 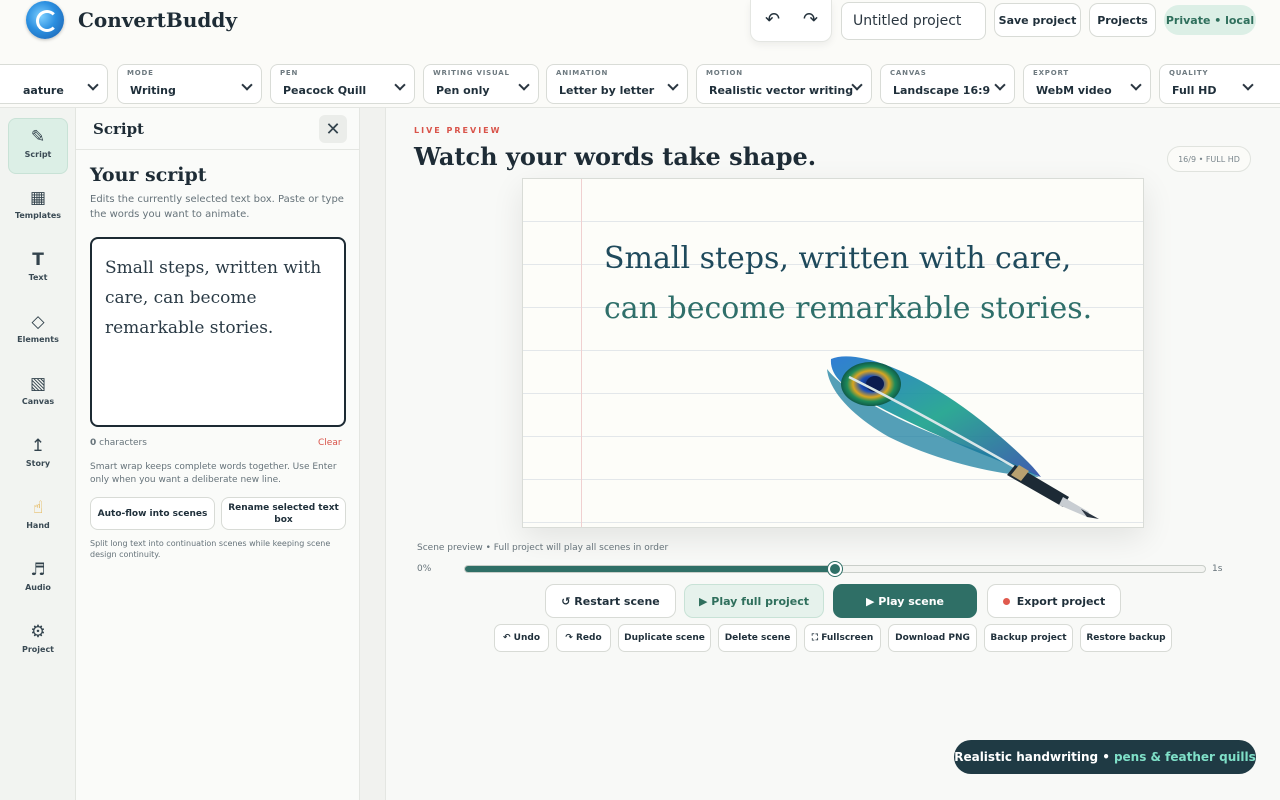 I want to click on setting-value: Pen only, so click(x=463, y=90).